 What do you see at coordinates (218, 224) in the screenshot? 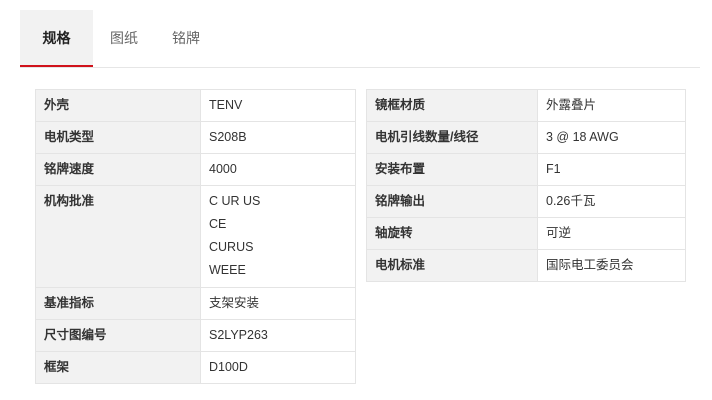
I see `spec-value: CE` at bounding box center [218, 224].